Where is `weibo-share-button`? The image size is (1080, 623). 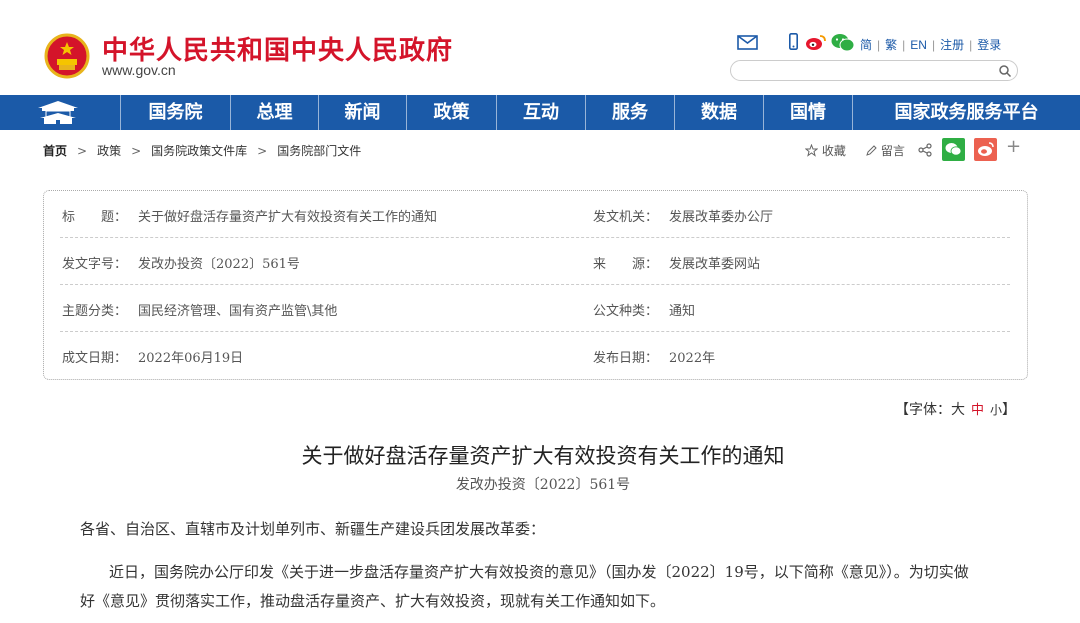 weibo-share-button is located at coordinates (985, 149).